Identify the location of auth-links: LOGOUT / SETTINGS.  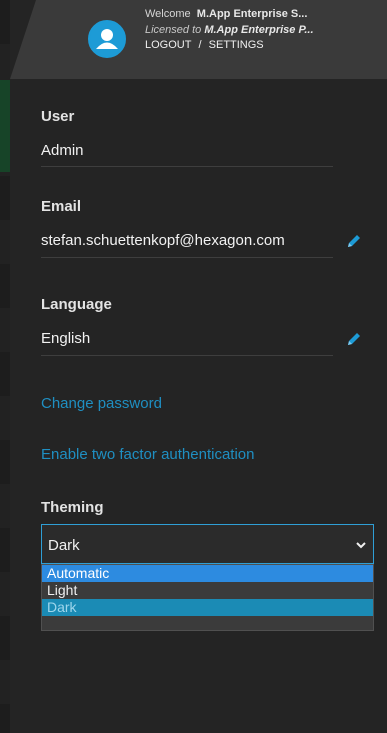
(204, 45).